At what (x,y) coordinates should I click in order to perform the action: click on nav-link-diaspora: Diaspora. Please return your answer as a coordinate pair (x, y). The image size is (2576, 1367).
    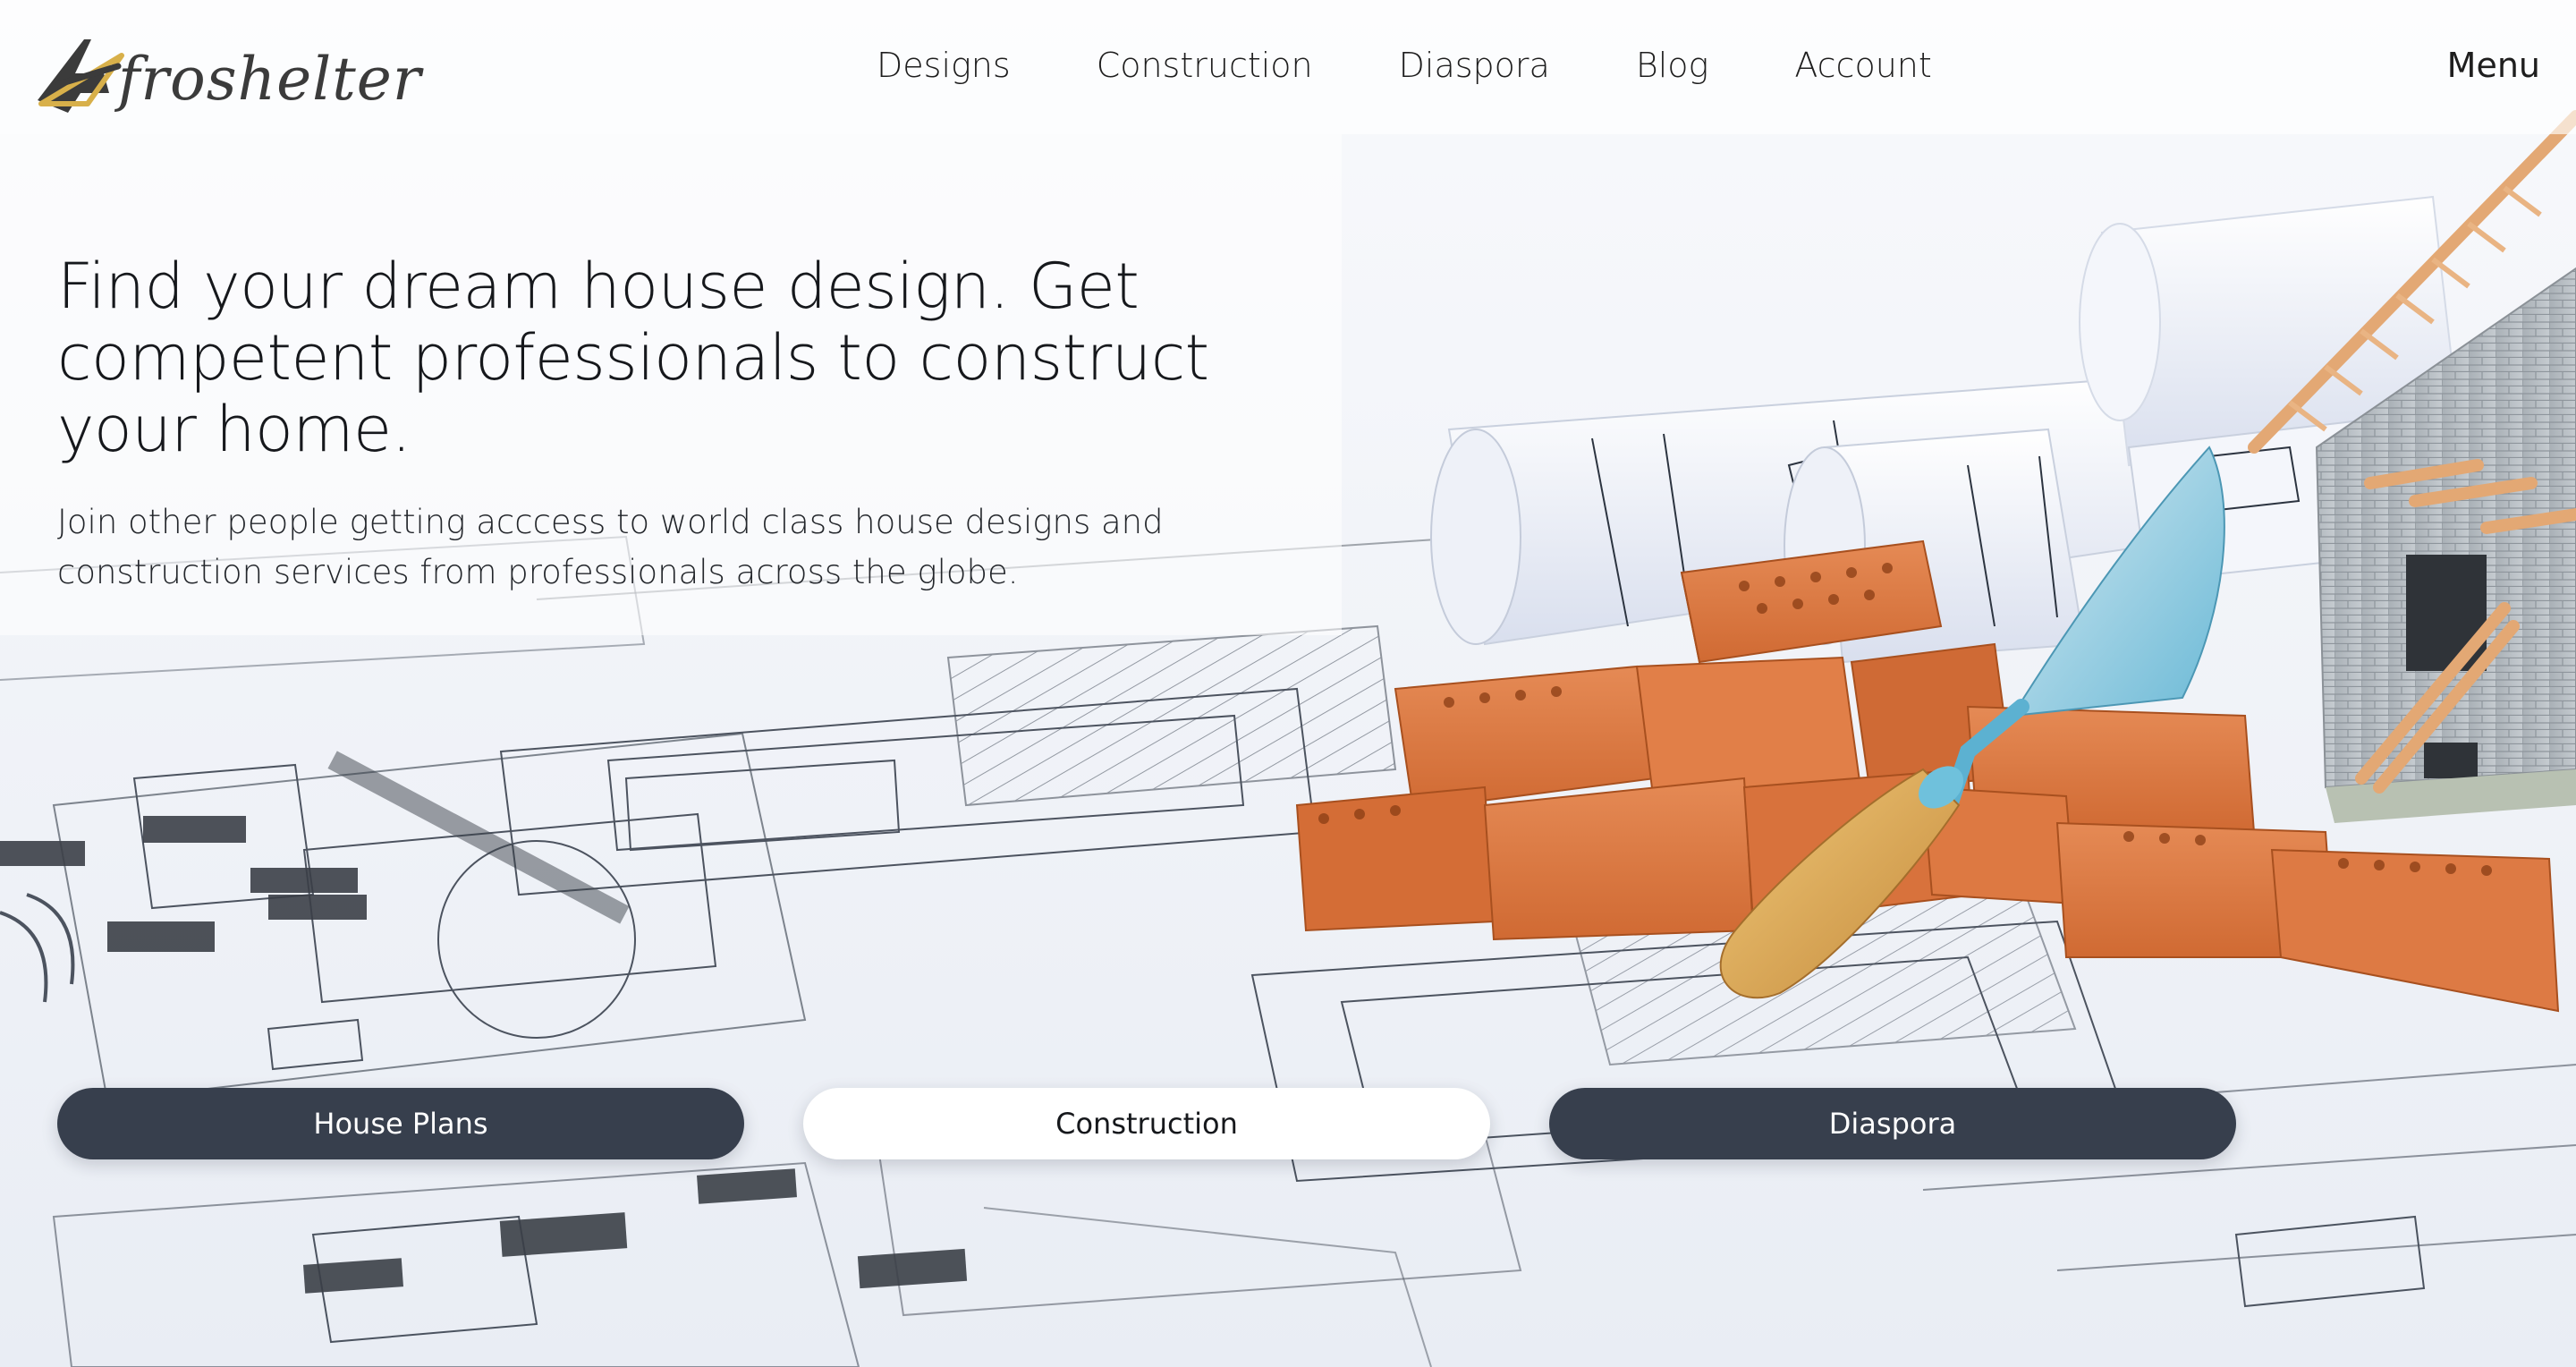
    Looking at the image, I should click on (1474, 70).